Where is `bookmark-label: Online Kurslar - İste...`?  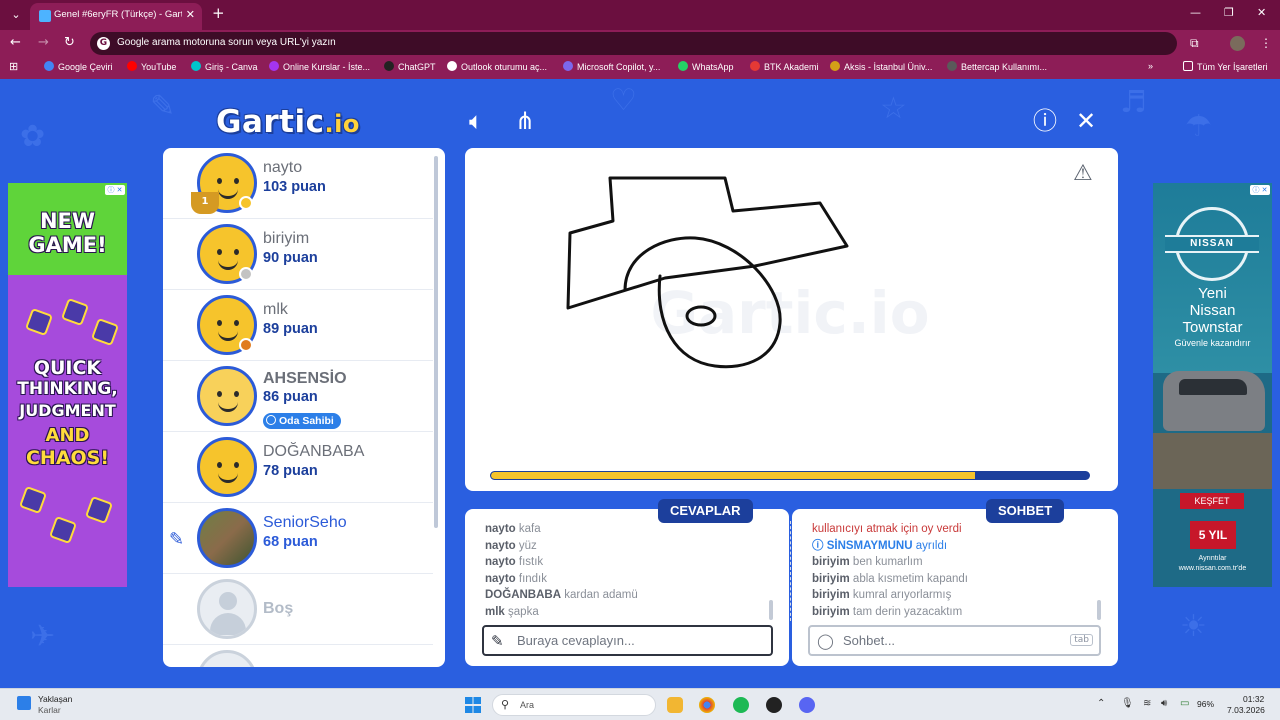 bookmark-label: Online Kurslar - İste... is located at coordinates (327, 67).